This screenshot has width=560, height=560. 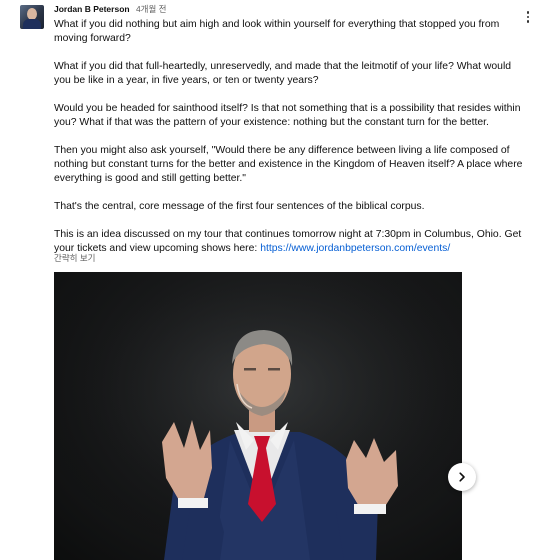 I want to click on avatar, so click(x=32, y=17).